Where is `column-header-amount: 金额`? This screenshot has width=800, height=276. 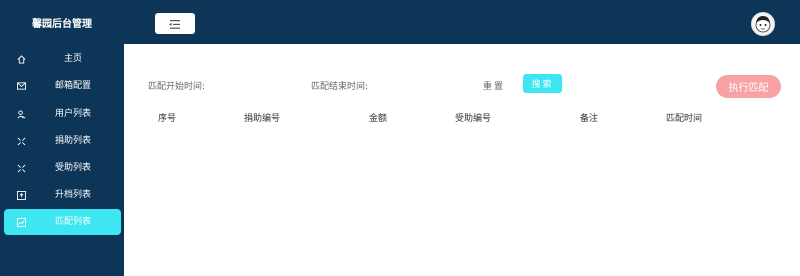
column-header-amount: 金额 is located at coordinates (378, 119).